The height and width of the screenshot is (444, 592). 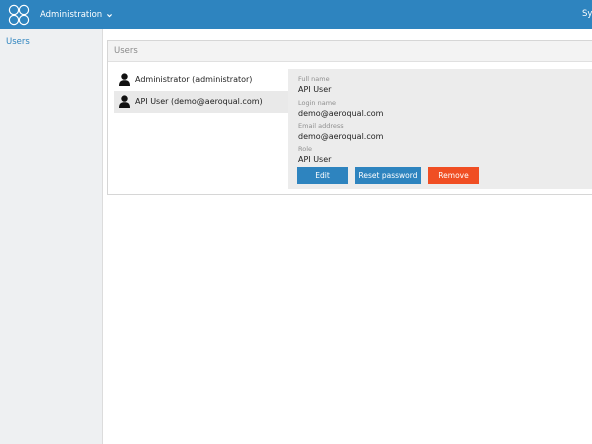 What do you see at coordinates (388, 175) in the screenshot?
I see `reset-password-button: Reset password` at bounding box center [388, 175].